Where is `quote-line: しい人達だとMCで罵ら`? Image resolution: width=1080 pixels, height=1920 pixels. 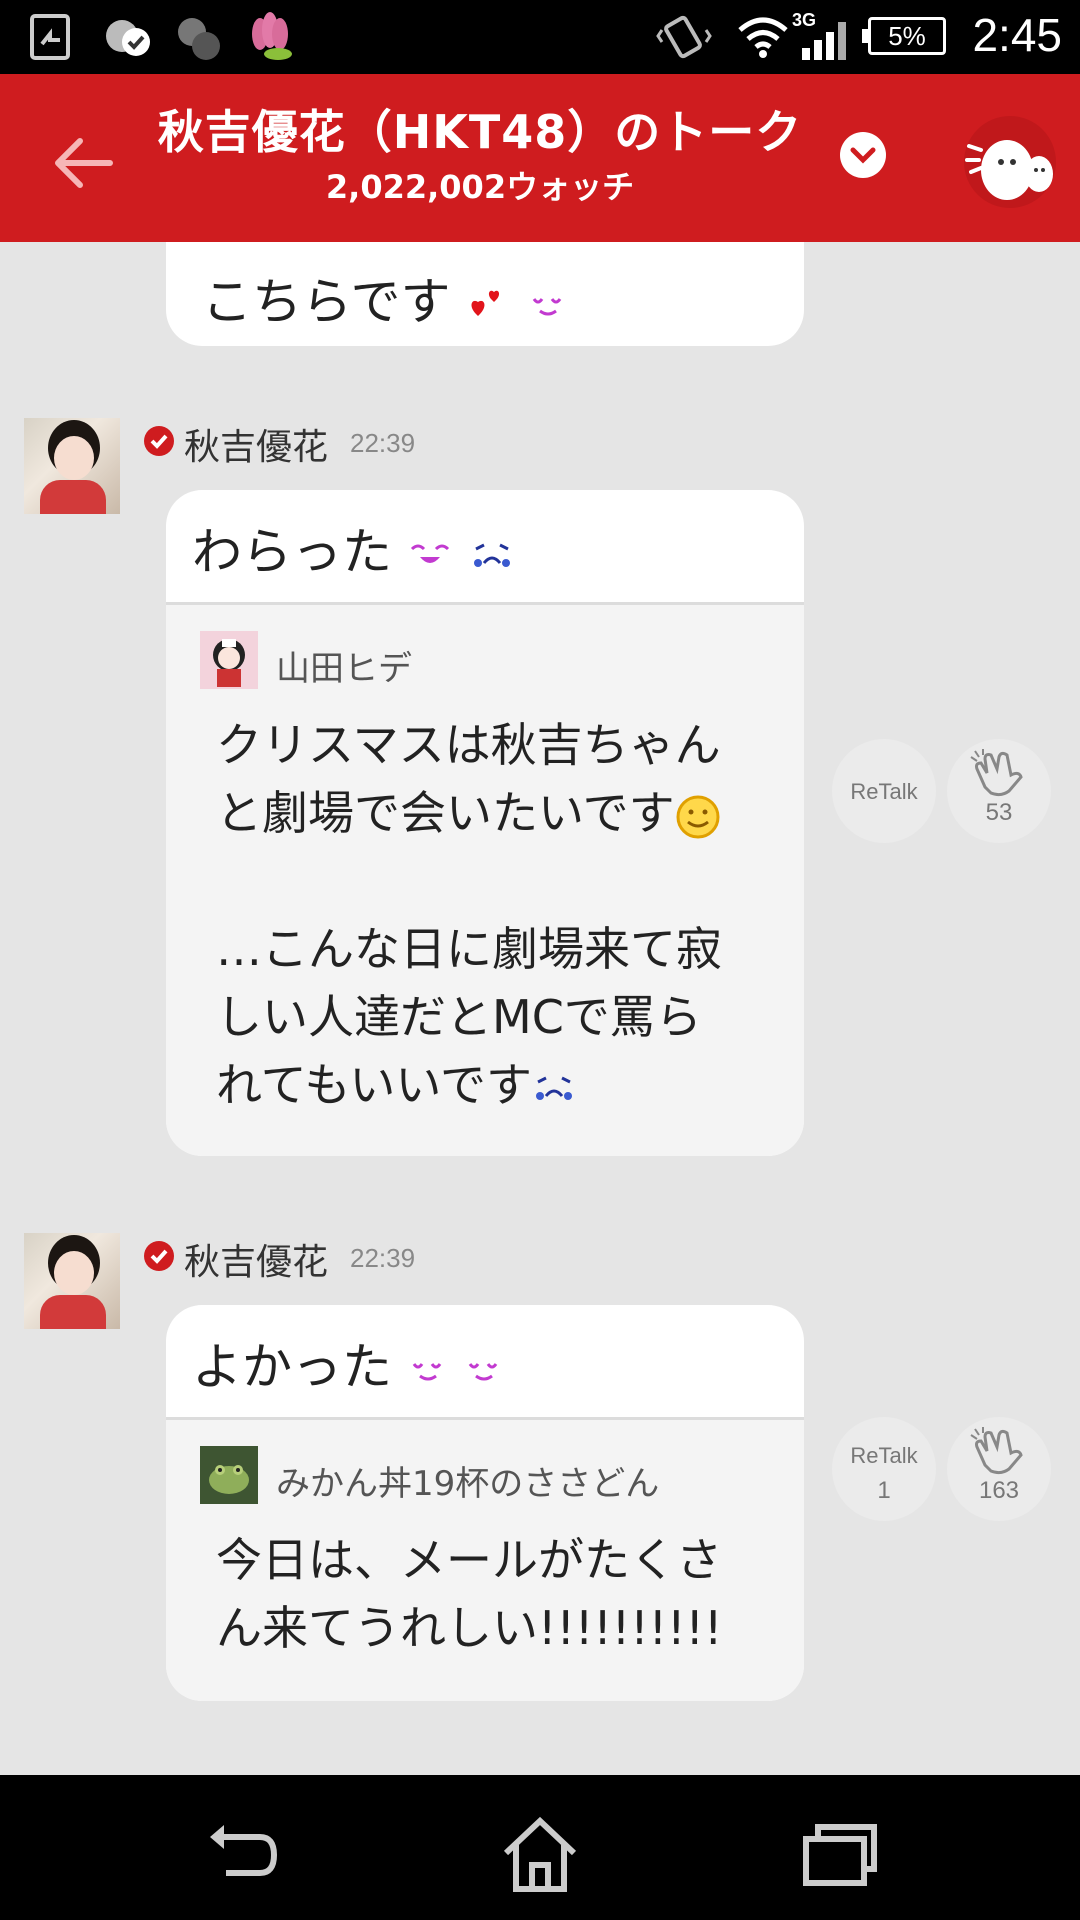 quote-line: しい人達だとMCで罵ら is located at coordinates (459, 1017).